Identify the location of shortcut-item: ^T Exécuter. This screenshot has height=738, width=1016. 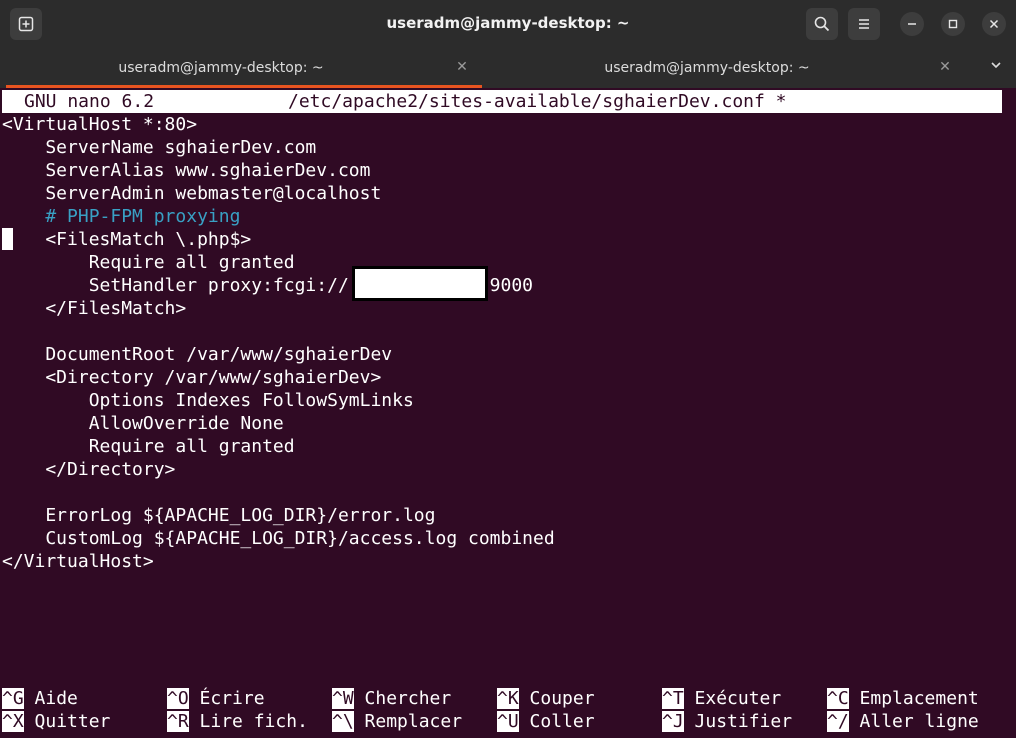
(721, 698).